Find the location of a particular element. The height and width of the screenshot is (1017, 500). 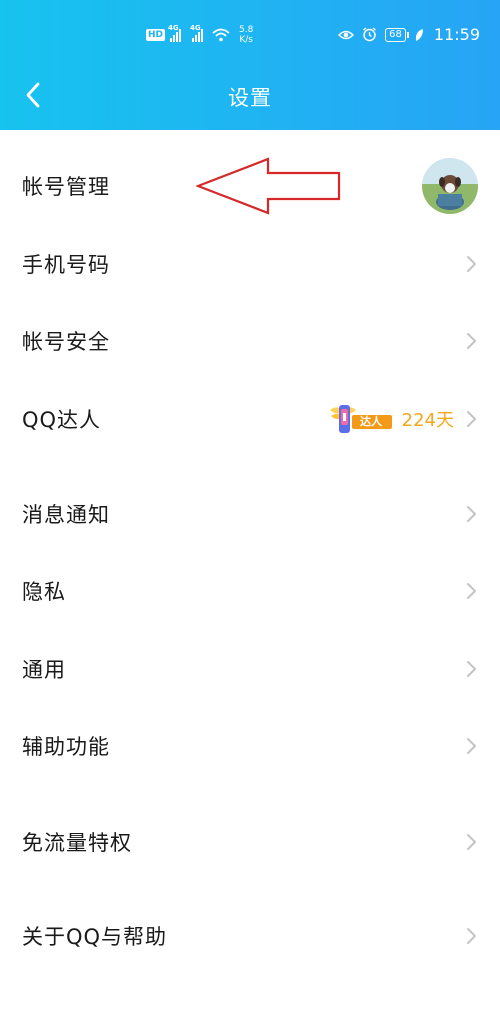

network-speed: 5.8 K/s is located at coordinates (246, 35).